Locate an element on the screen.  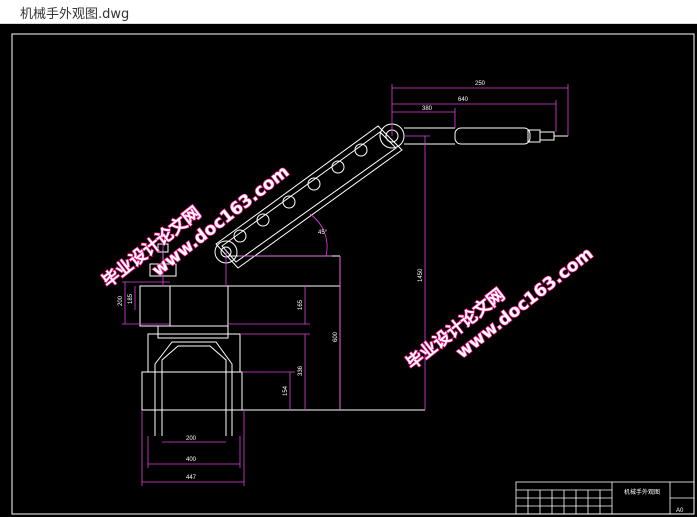
title-block-sheet: A0 is located at coordinates (680, 511).